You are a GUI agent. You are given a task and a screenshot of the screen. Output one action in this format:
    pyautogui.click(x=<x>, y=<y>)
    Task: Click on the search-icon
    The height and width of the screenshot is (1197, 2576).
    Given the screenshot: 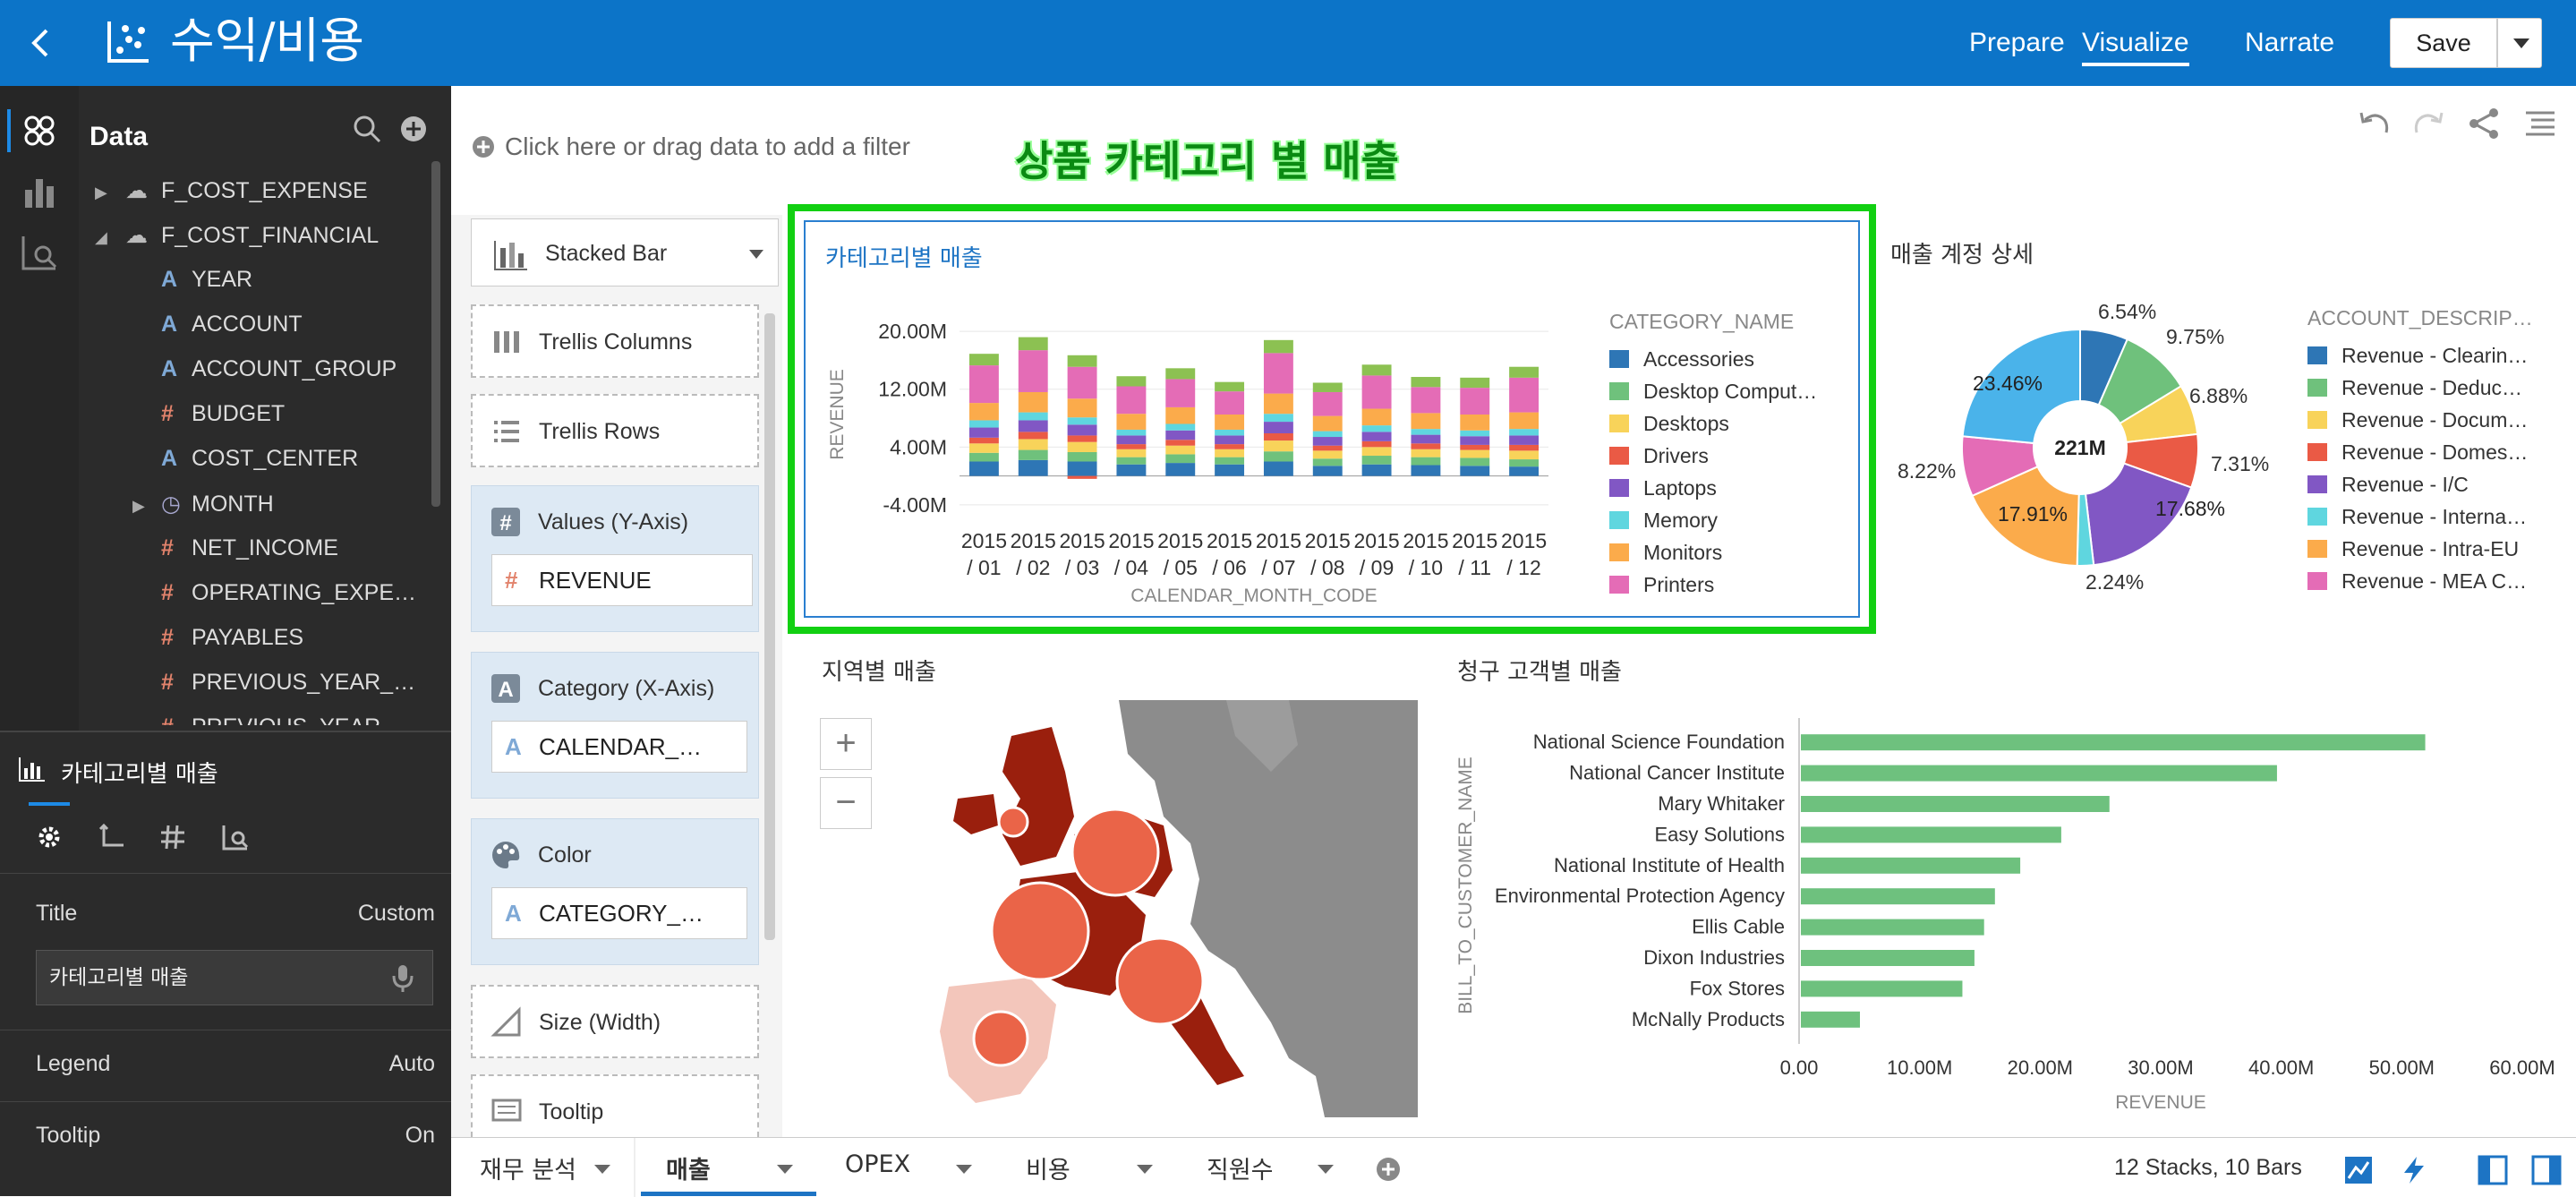 What is the action you would take?
    pyautogui.click(x=367, y=131)
    